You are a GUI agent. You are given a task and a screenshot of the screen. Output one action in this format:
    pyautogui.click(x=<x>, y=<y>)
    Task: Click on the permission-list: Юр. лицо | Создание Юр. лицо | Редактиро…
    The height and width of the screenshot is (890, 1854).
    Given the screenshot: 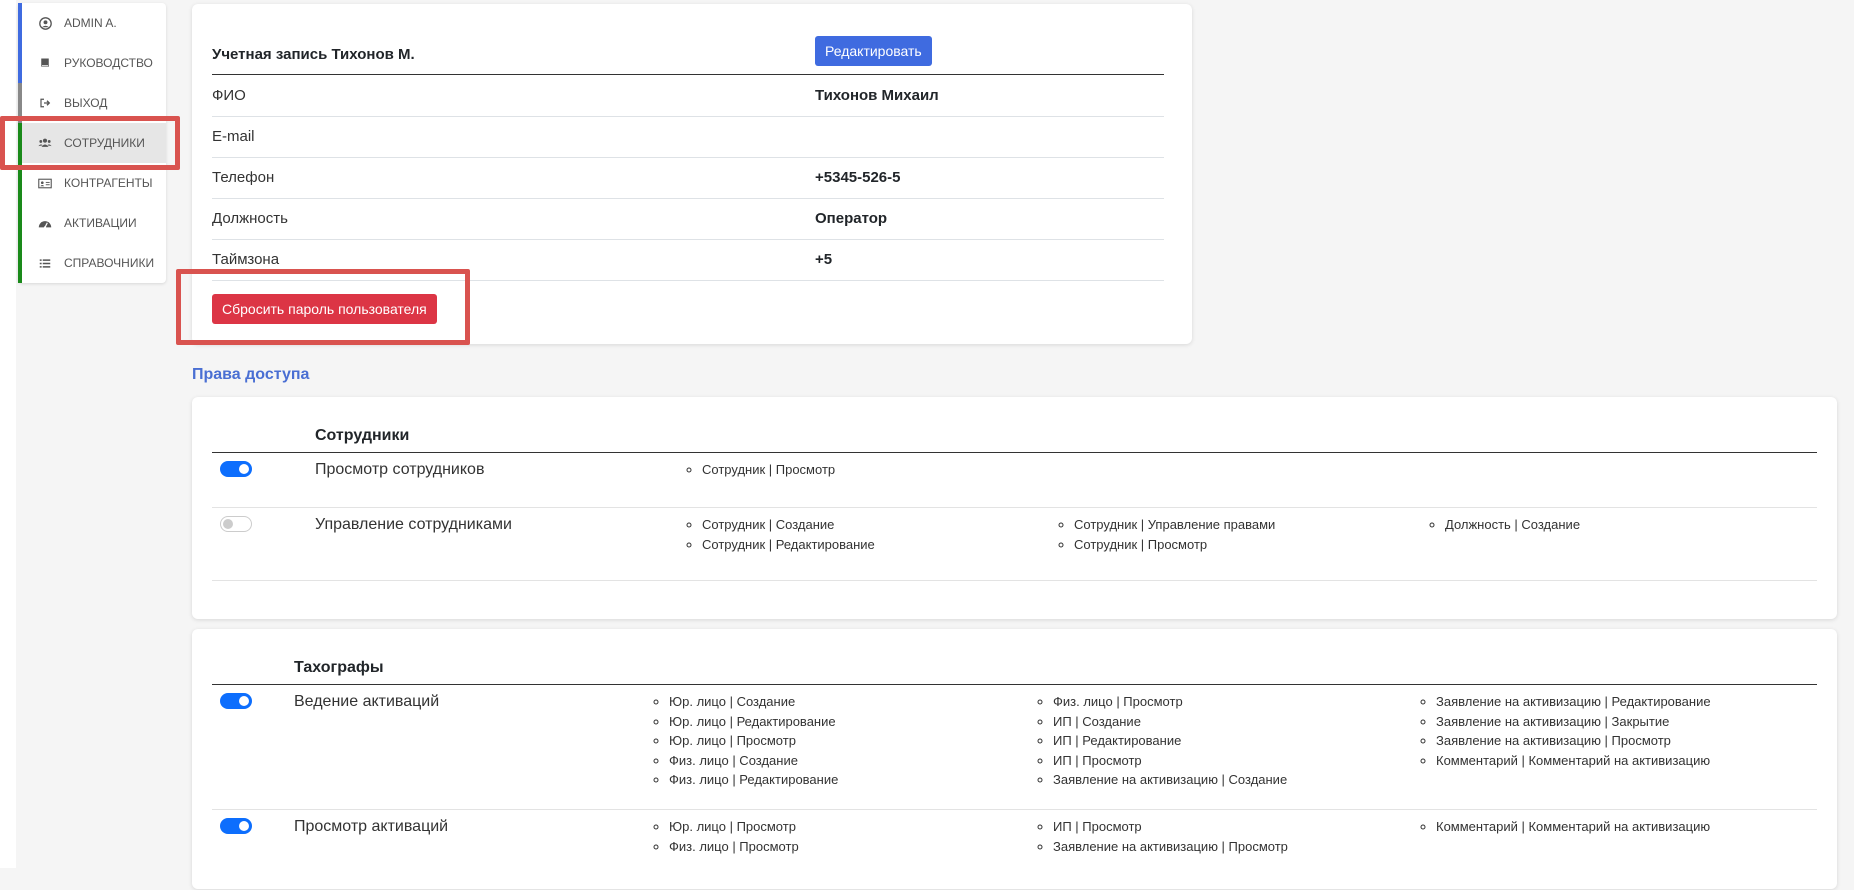 What is the action you would take?
    pyautogui.click(x=745, y=741)
    